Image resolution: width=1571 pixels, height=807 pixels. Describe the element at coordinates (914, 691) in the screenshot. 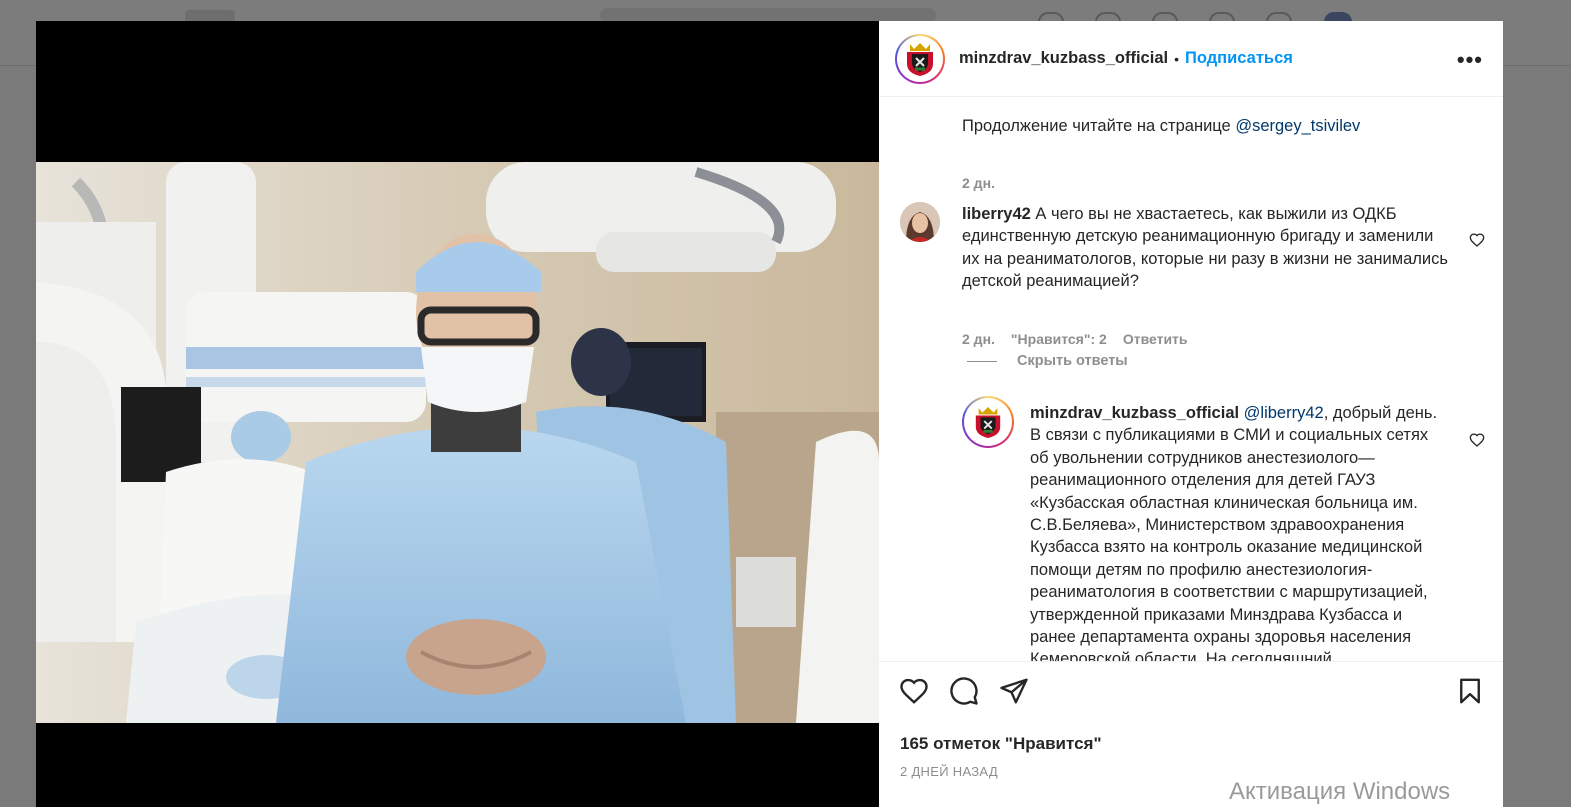

I see `like-heart-icon` at that location.